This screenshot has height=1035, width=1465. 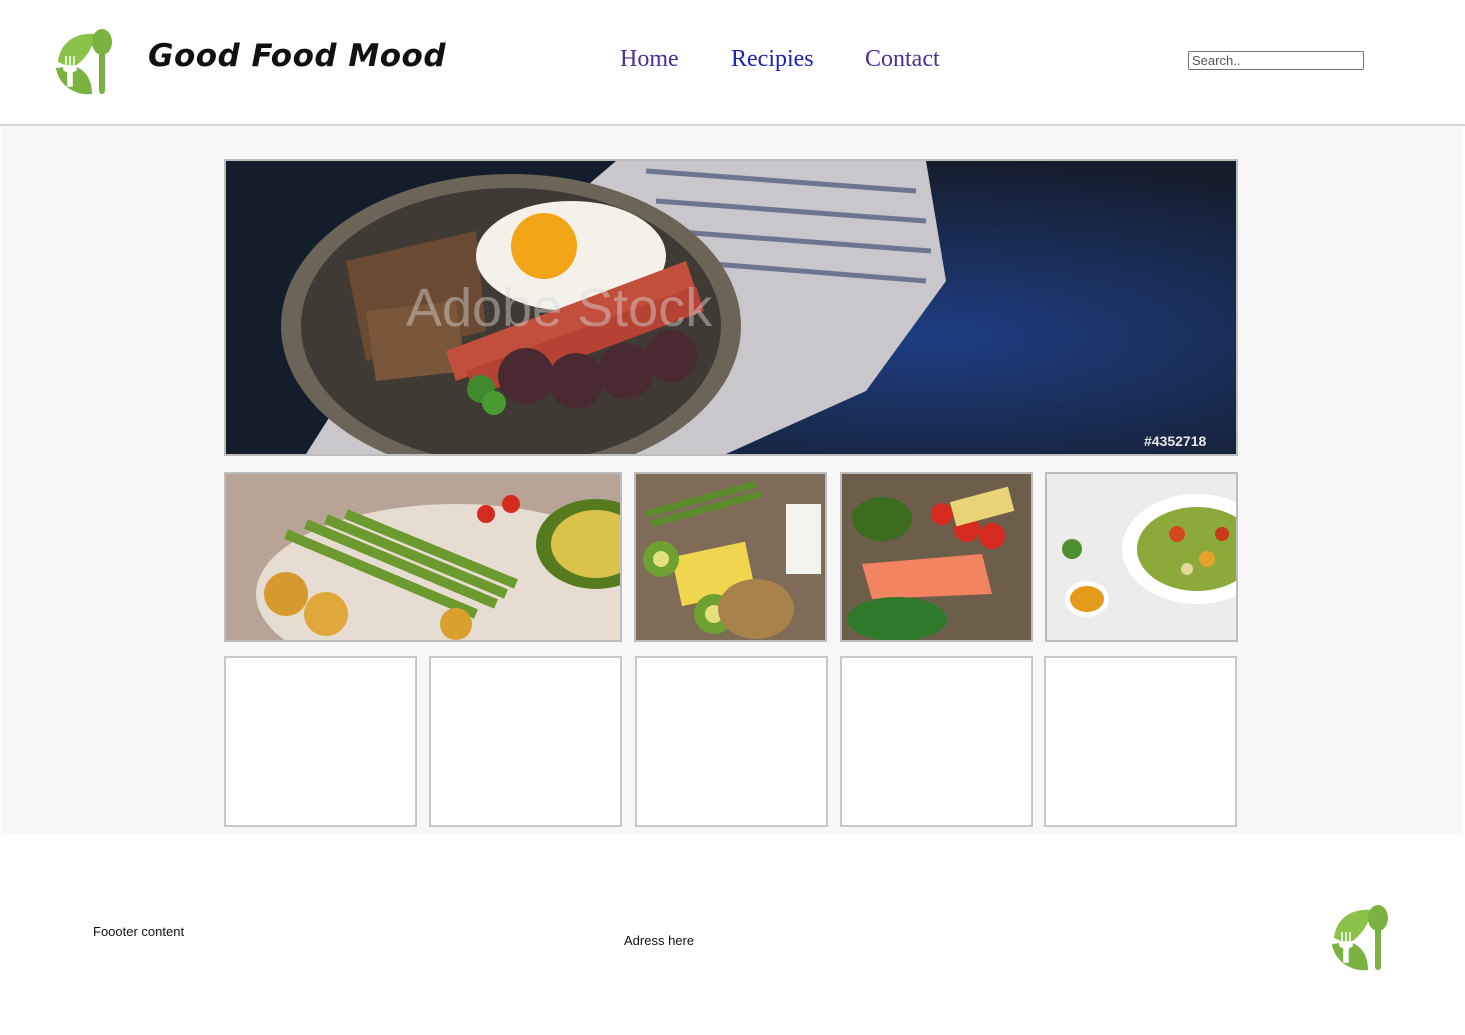 What do you see at coordinates (1141, 557) in the screenshot?
I see `salad-plate-image` at bounding box center [1141, 557].